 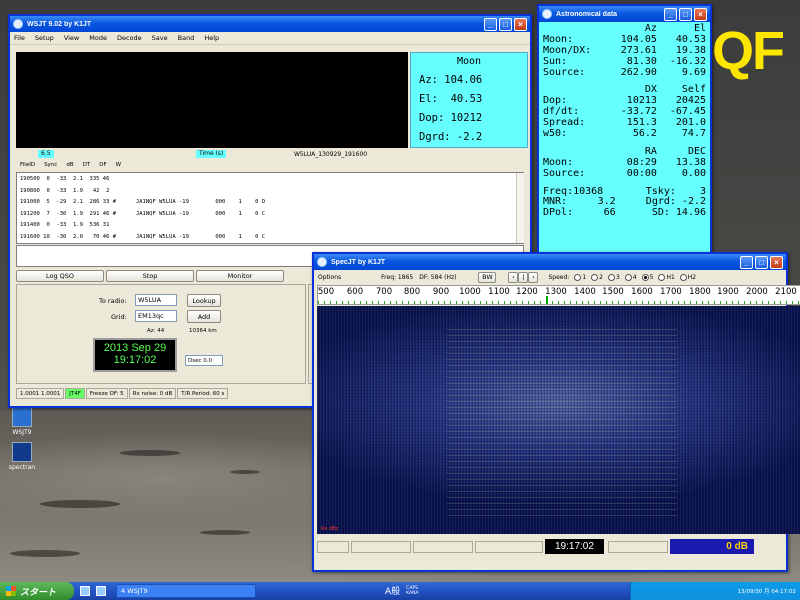 I want to click on astro-row: Source: 00:00 0.00, so click(x=624, y=173).